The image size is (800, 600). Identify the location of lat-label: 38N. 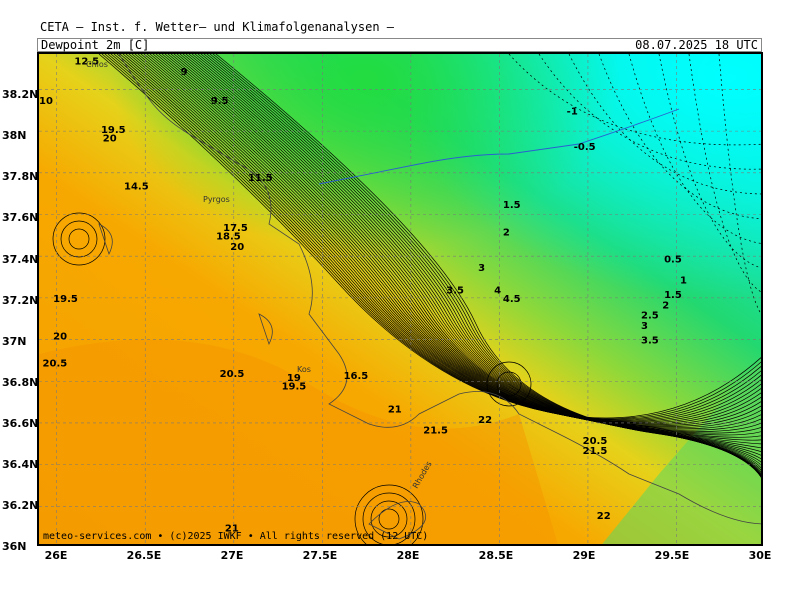
(14, 135).